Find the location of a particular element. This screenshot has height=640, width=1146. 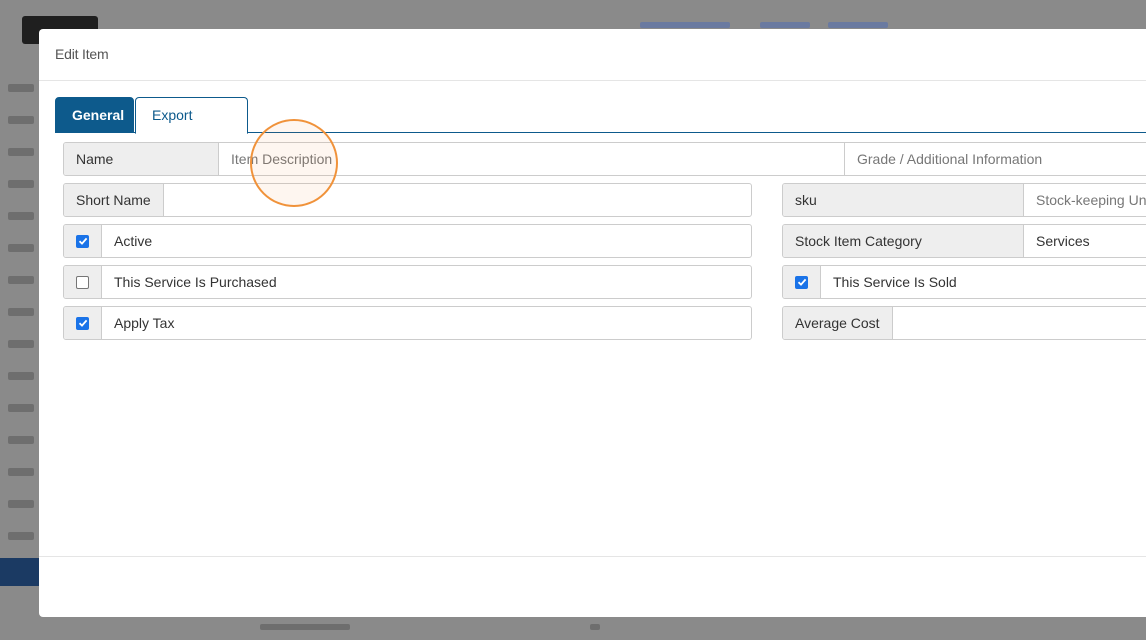

apply-tax-checkbox-group: Apply Tax is located at coordinates (407, 323).